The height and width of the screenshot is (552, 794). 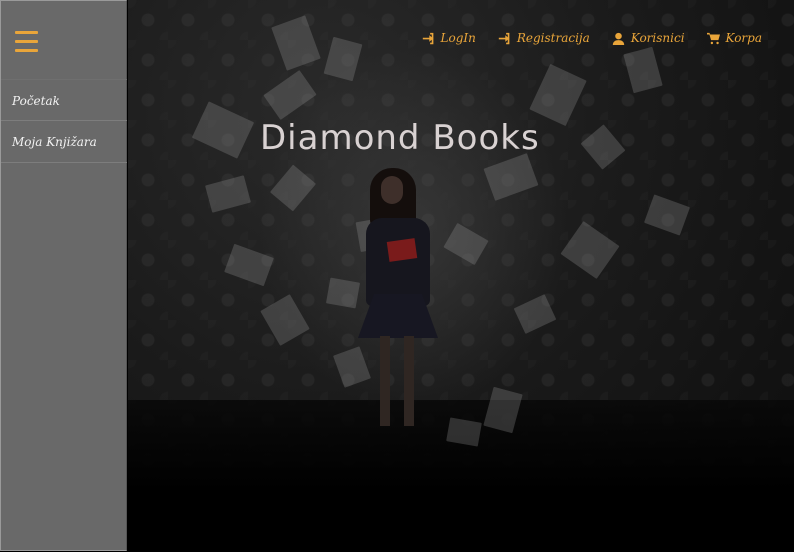 What do you see at coordinates (64, 100) in the screenshot?
I see `sidebar-item-pocetak: Početak` at bounding box center [64, 100].